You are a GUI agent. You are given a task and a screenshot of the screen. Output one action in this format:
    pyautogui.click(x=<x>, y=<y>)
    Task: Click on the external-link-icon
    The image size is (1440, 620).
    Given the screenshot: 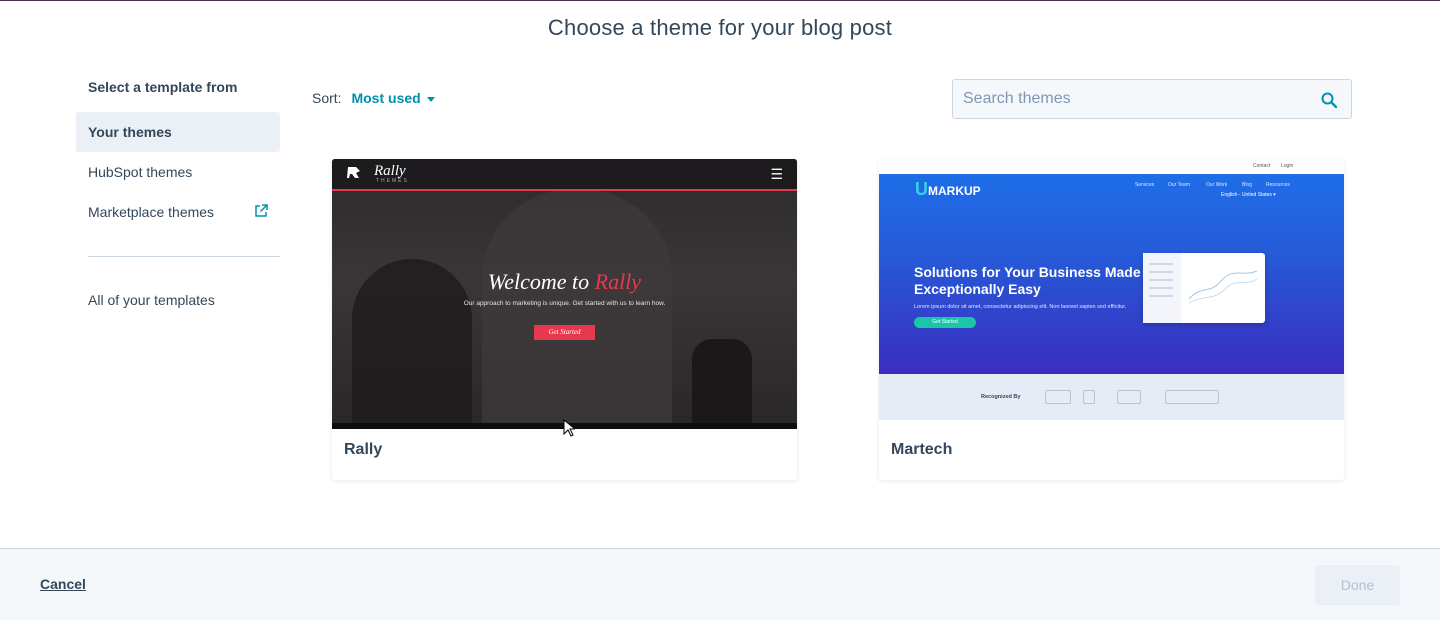 What is the action you would take?
    pyautogui.click(x=261, y=210)
    